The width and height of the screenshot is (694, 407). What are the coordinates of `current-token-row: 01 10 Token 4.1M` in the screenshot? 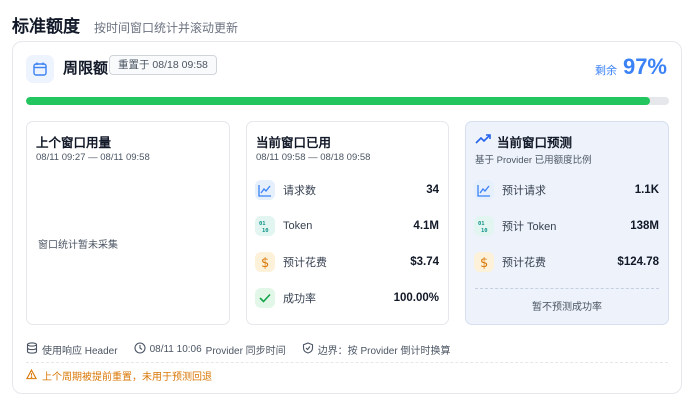 It's located at (347, 226).